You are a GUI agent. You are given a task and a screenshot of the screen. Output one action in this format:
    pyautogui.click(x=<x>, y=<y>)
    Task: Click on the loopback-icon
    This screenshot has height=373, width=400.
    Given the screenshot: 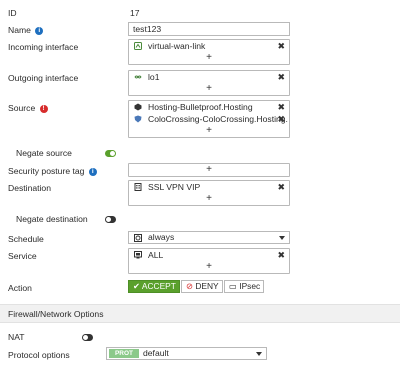 What is the action you would take?
    pyautogui.click(x=138, y=77)
    